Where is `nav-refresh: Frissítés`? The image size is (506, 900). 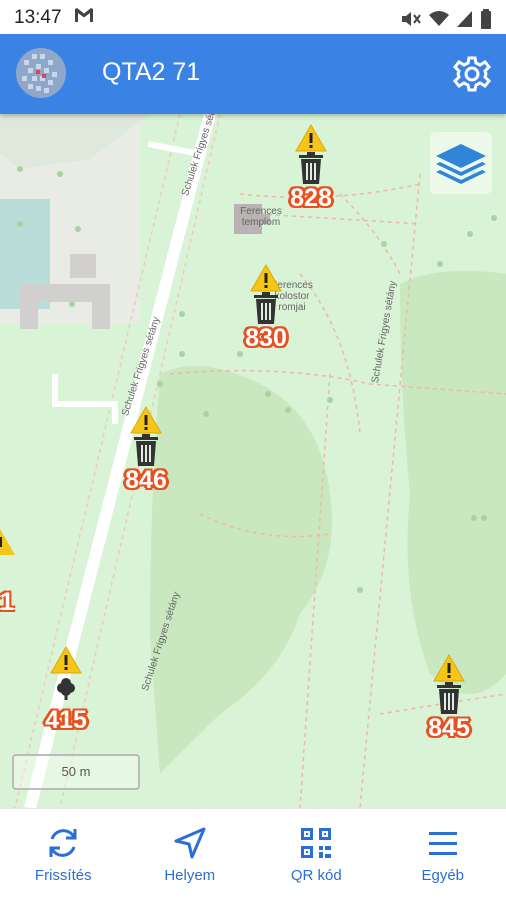 nav-refresh: Frissítés is located at coordinates (63, 854).